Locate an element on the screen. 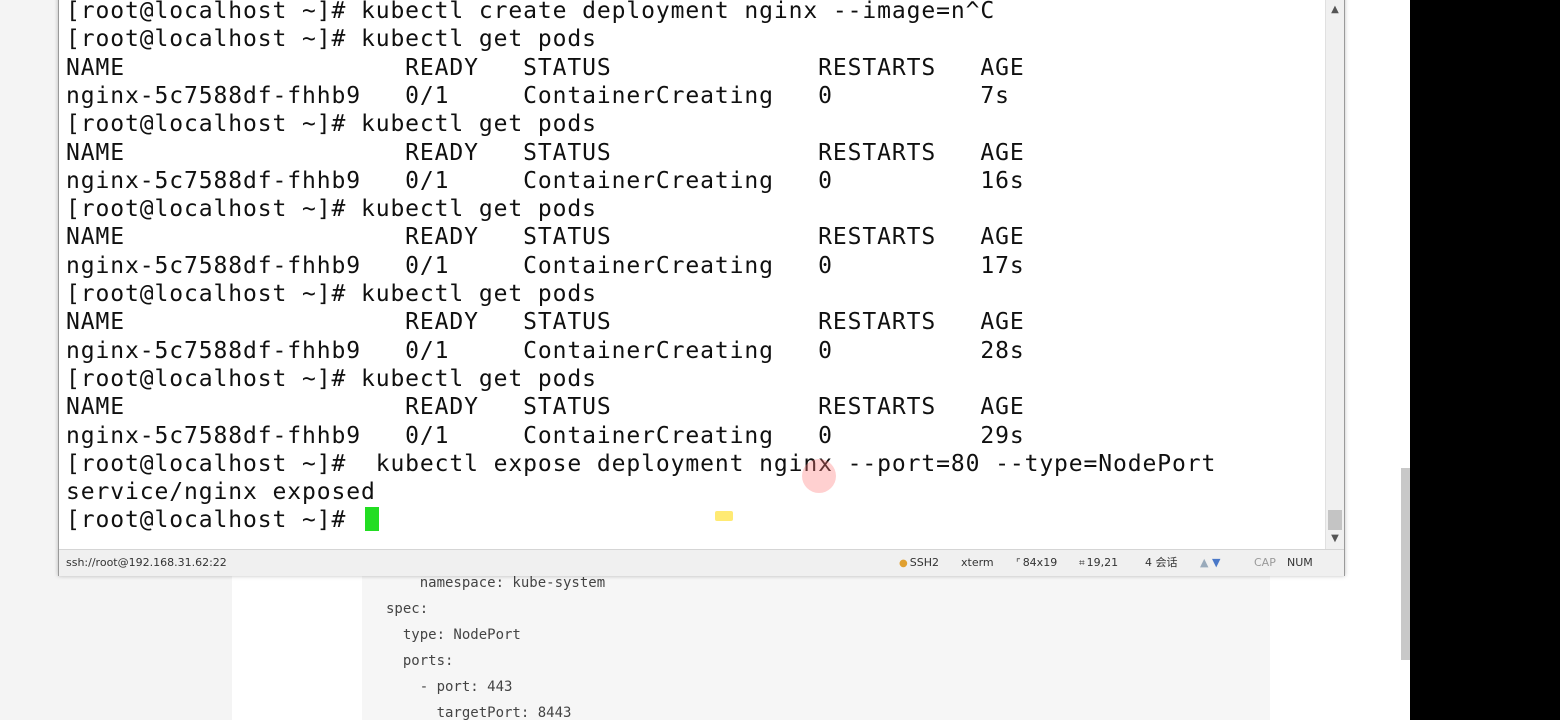 This screenshot has width=1560, height=720. terminal-scroll-thumb is located at coordinates (1335, 520).